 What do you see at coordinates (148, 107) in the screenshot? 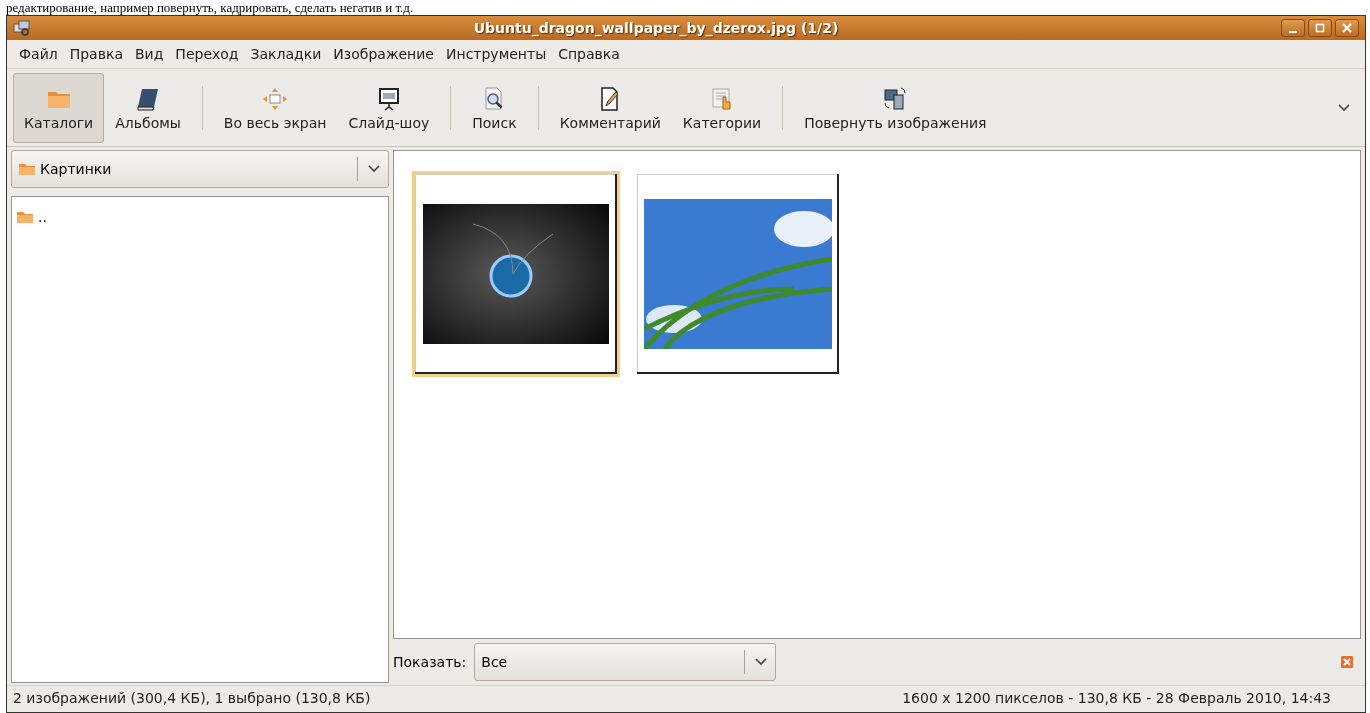
I see `toolbar-button: Альбомы` at bounding box center [148, 107].